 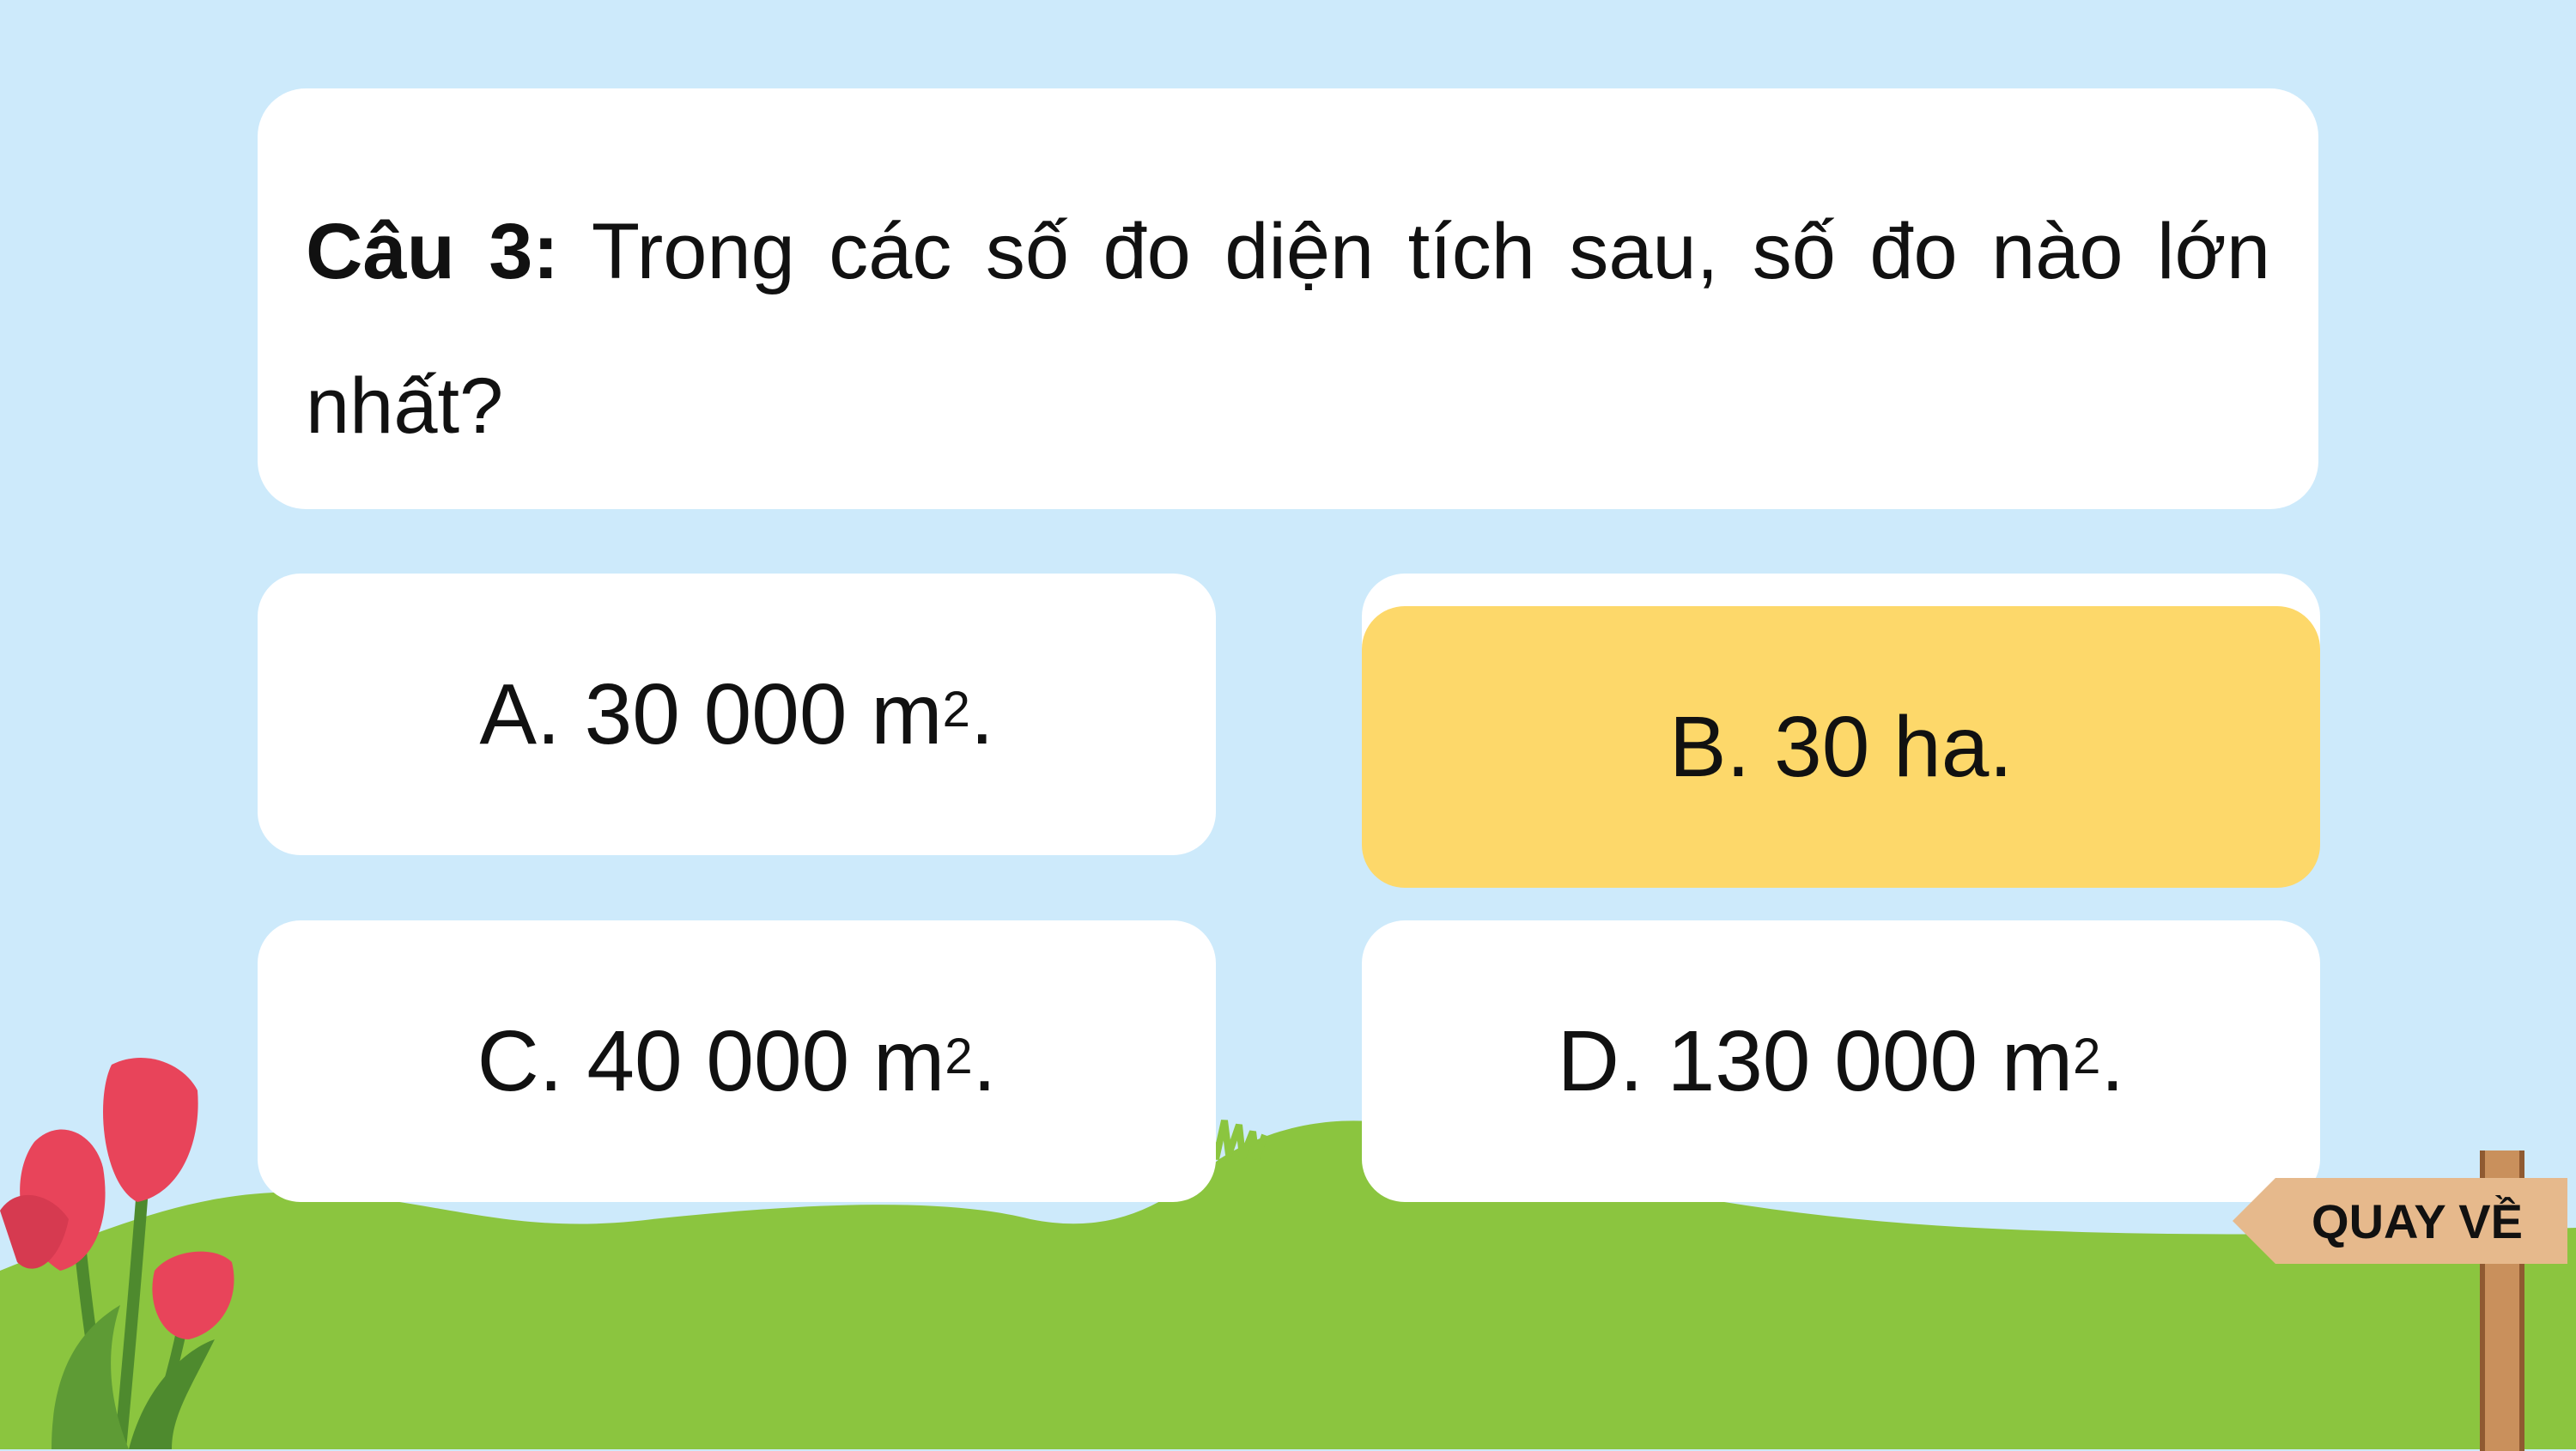 What do you see at coordinates (959, 1056) in the screenshot?
I see `answer-c-exponent: 2` at bounding box center [959, 1056].